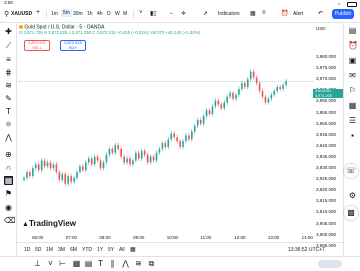  Describe the element at coordinates (90, 14) in the screenshot. I see `interval-1h: 1h` at that location.